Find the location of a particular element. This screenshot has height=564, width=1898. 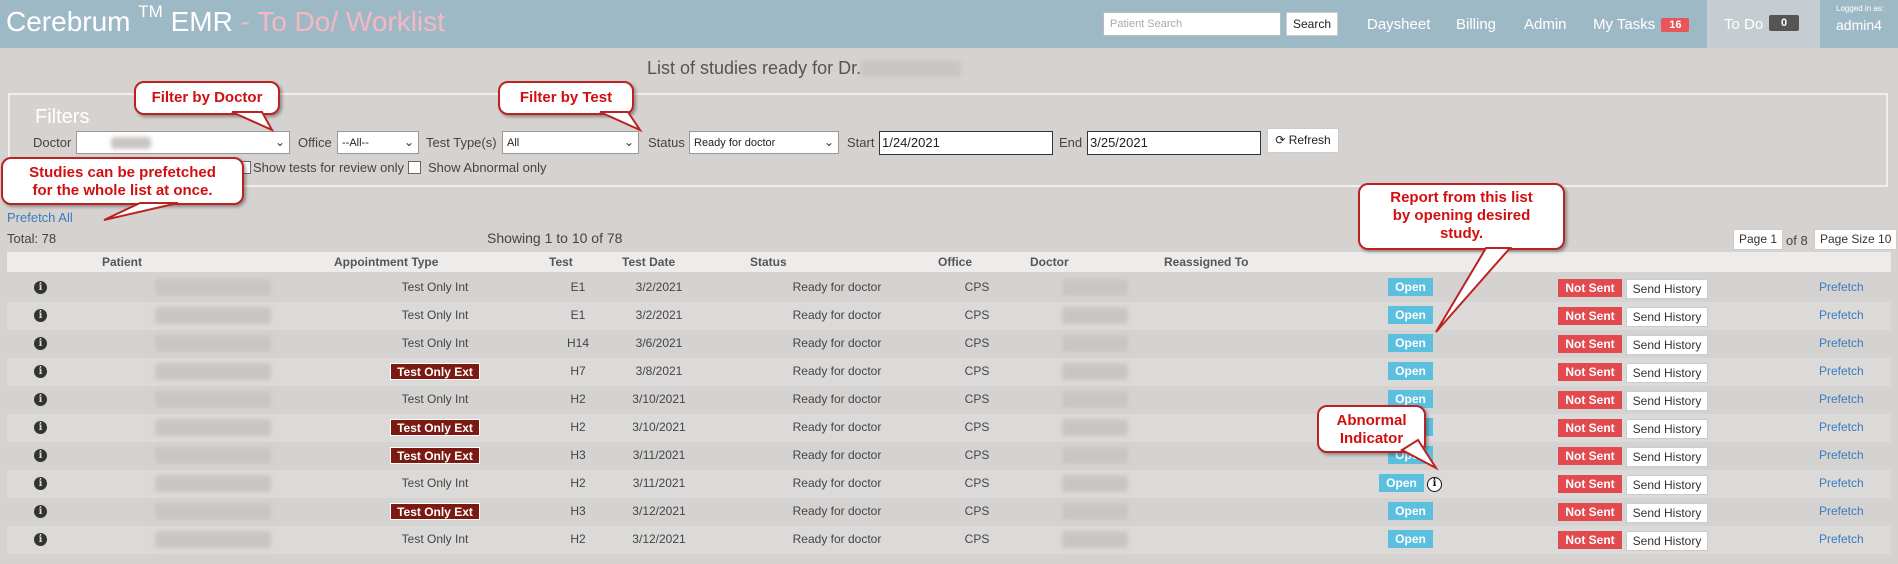

my-tasks-count-badge: 16 is located at coordinates (1675, 25).